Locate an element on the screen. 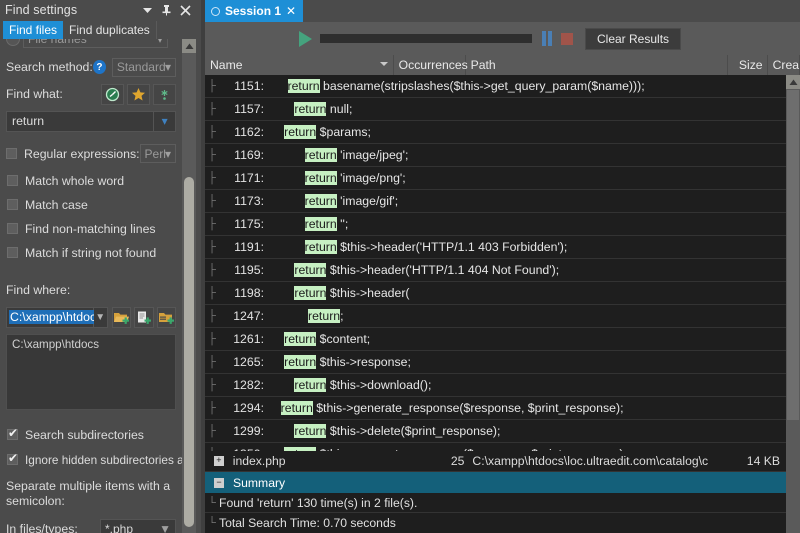 The image size is (800, 533). match-whole-word-label: Match whole word is located at coordinates (75, 180).